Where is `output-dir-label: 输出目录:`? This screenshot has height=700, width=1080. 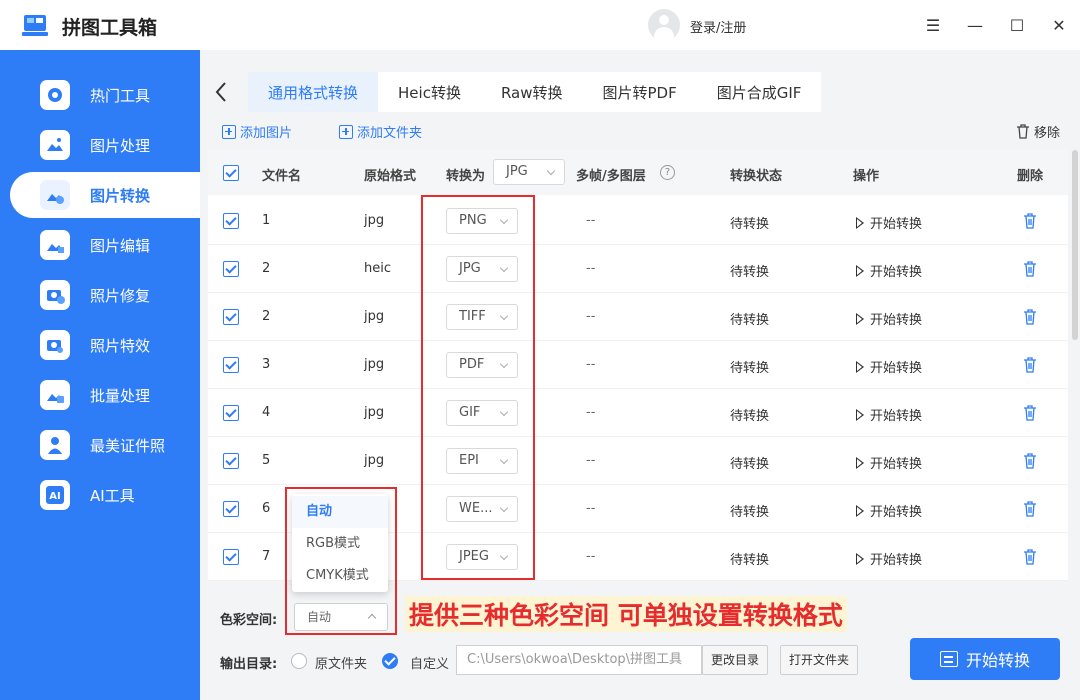
output-dir-label: 输出目录: is located at coordinates (249, 664).